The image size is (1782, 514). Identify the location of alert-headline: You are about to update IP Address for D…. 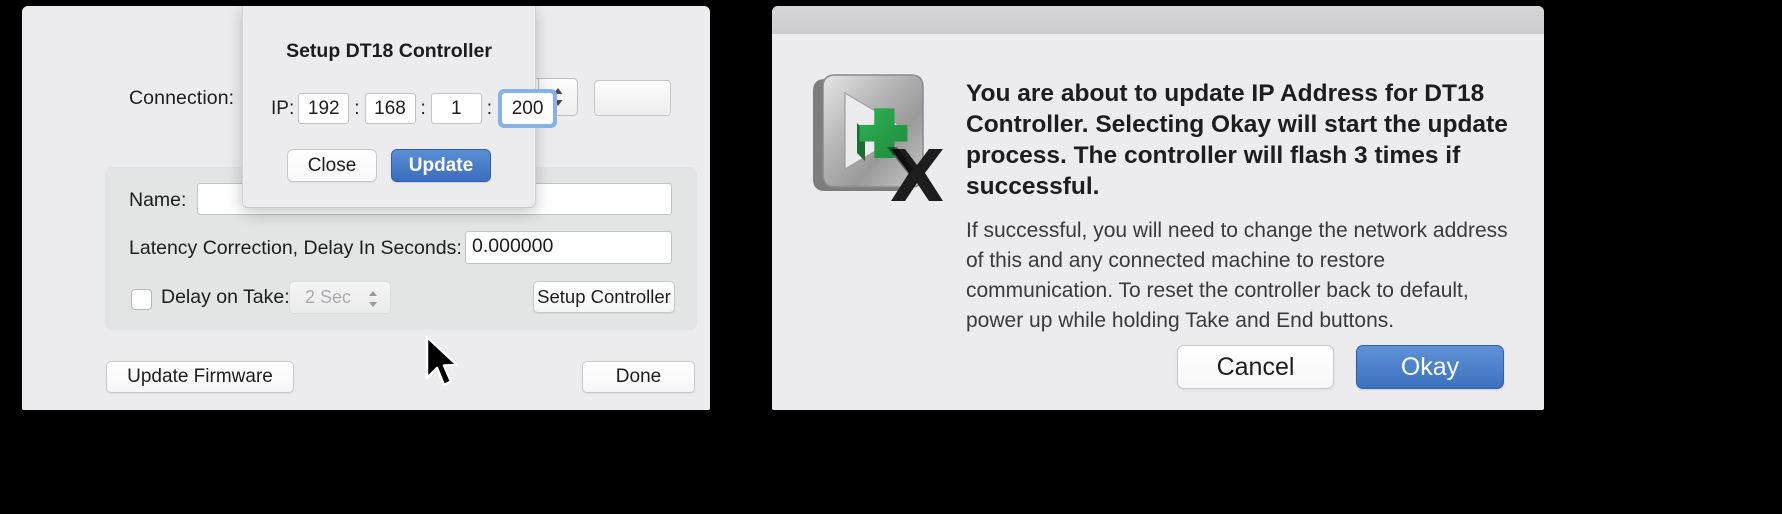
(1237, 140).